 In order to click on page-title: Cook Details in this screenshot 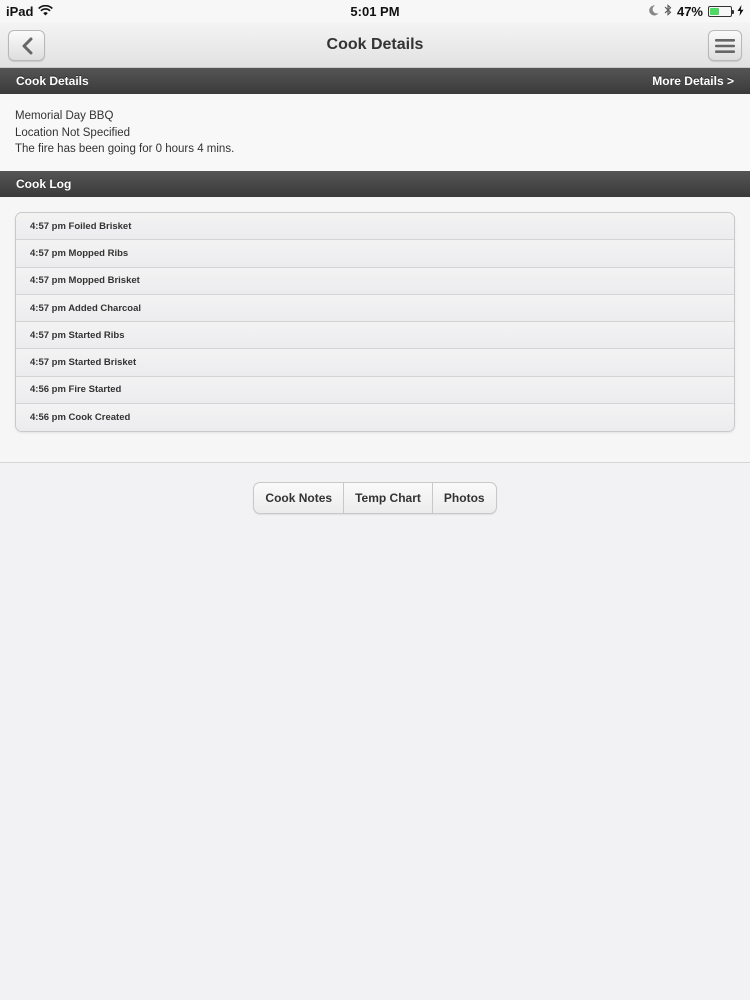, I will do `click(375, 44)`.